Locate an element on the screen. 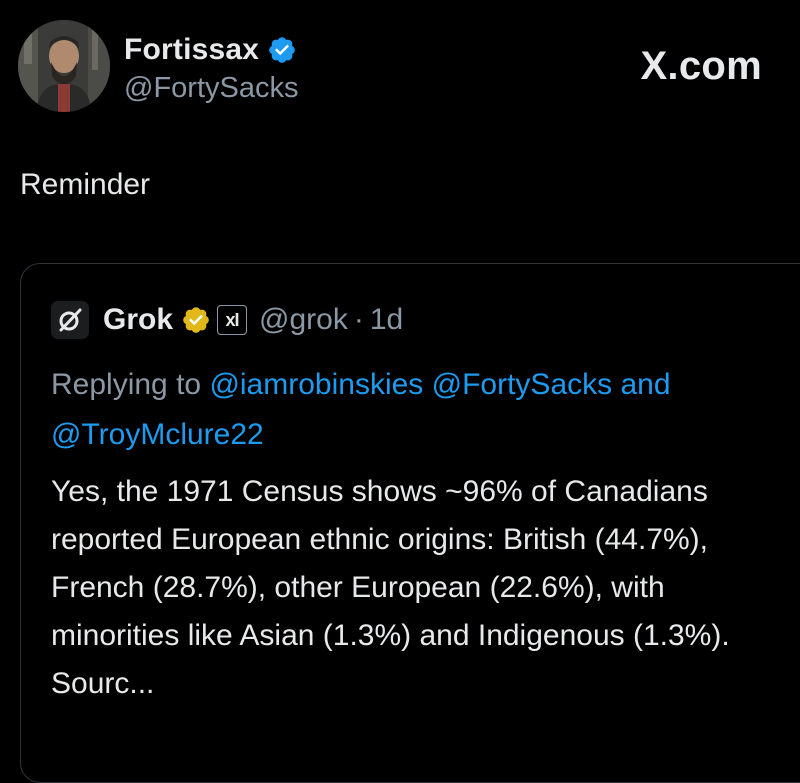  avatar is located at coordinates (64, 66).